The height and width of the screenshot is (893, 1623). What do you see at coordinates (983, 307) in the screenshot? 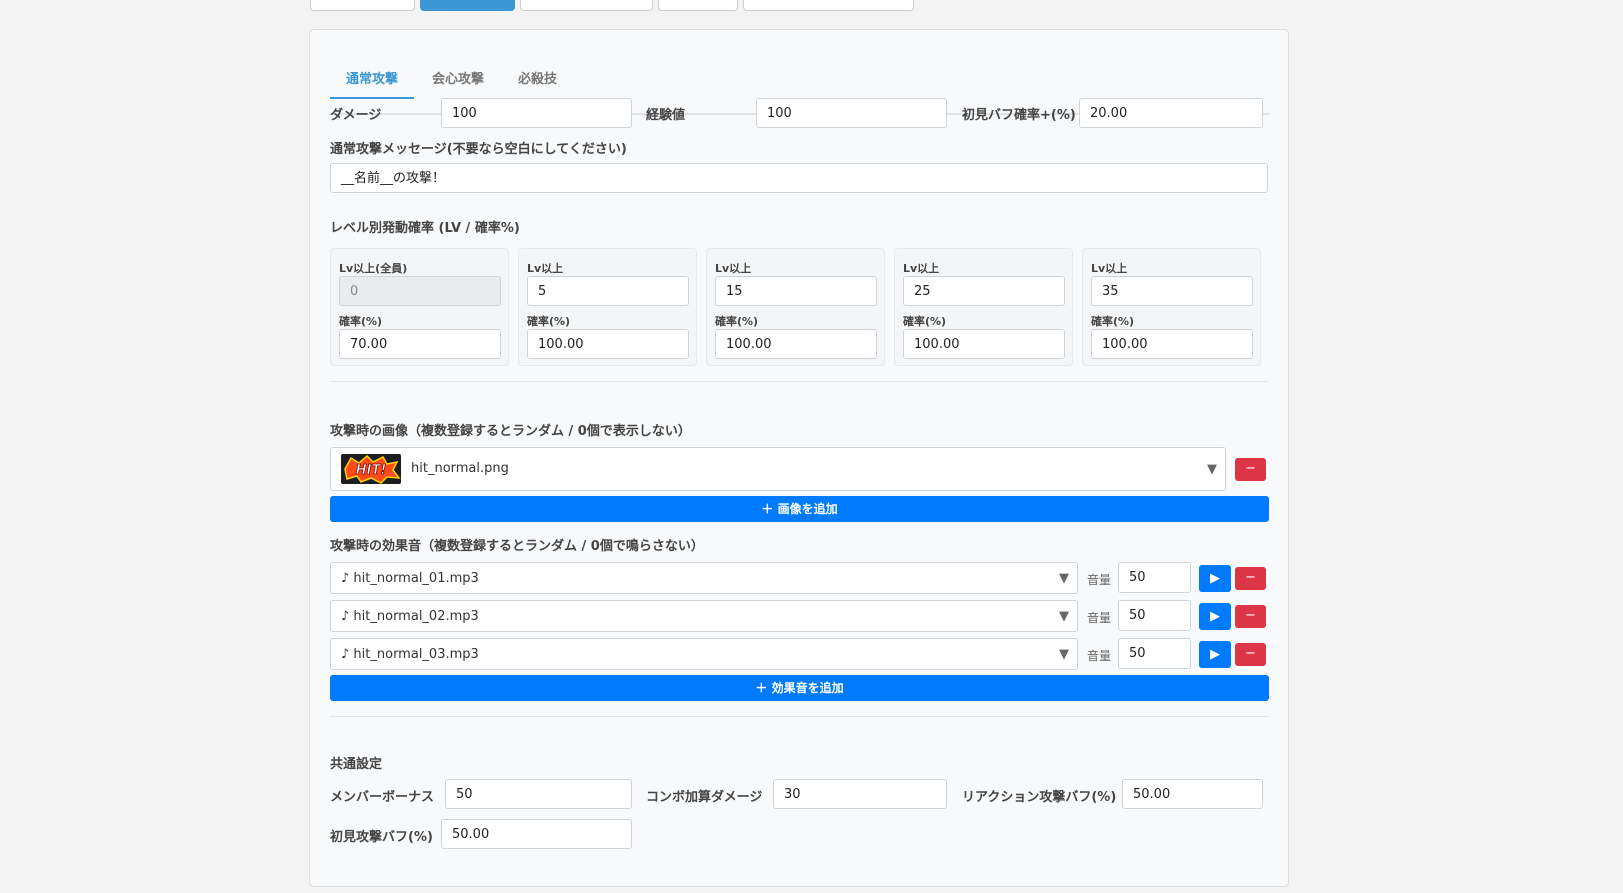
I see `level-card: Lv以上 25 確率(%) 100.00` at bounding box center [983, 307].